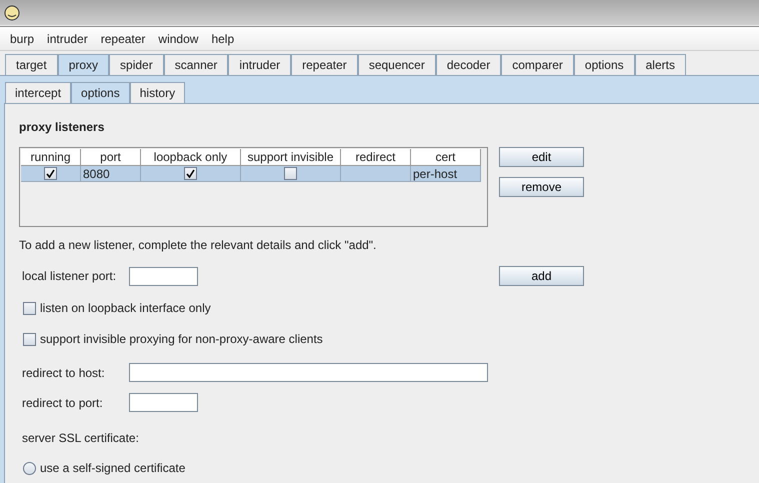 This screenshot has width=759, height=483. I want to click on column-header: loopback only, so click(191, 157).